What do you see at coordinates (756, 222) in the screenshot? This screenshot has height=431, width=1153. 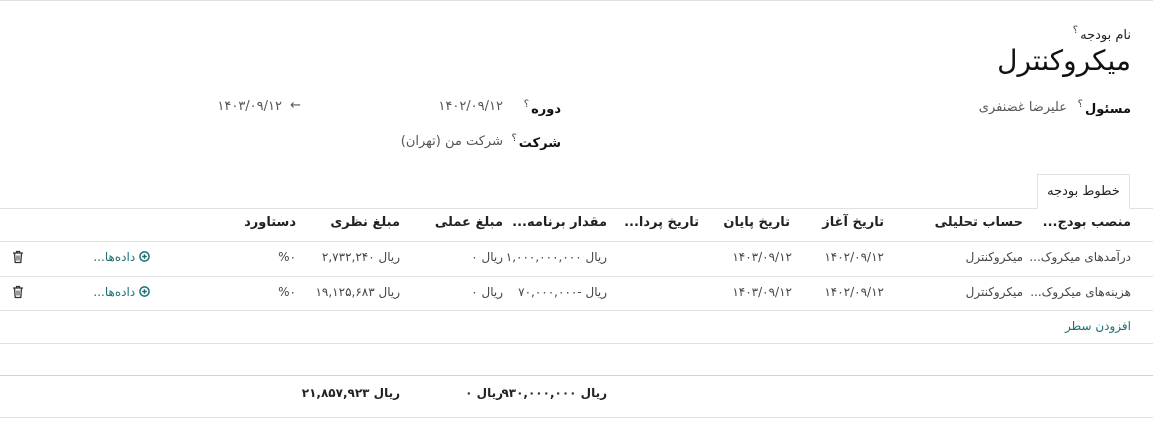 I see `column-header-end: تاریخ پایان` at bounding box center [756, 222].